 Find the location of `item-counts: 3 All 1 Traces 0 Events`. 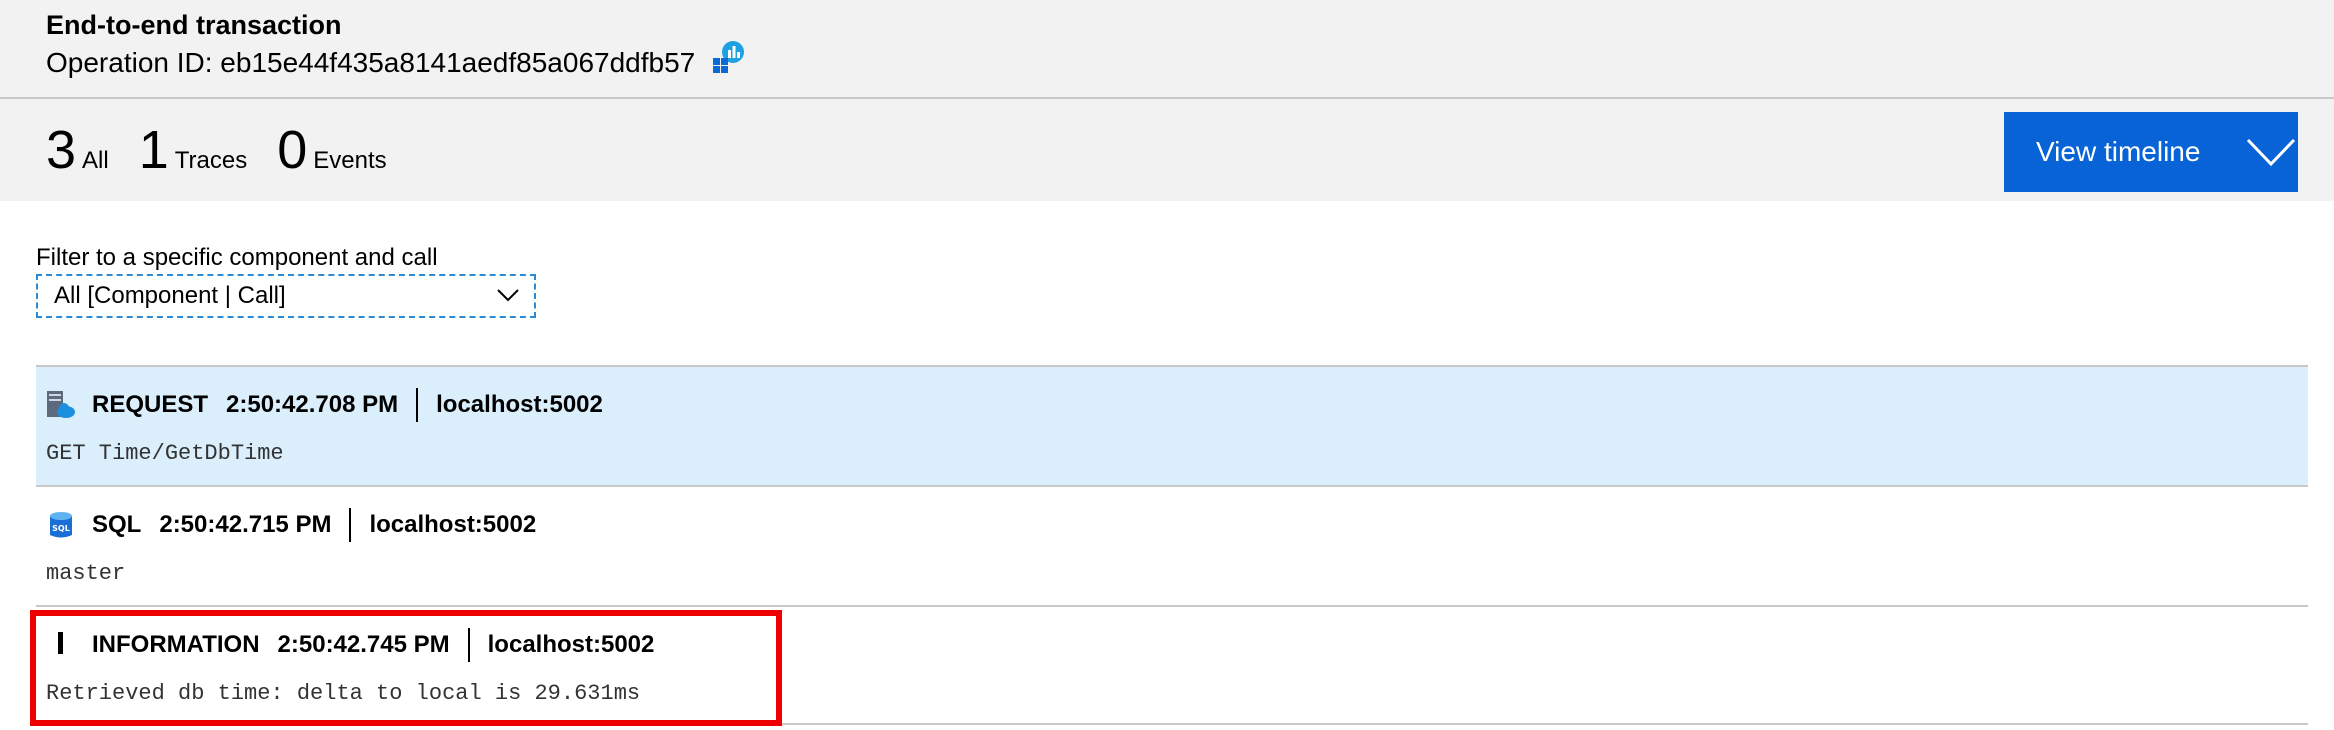

item-counts: 3 All 1 Traces 0 Events is located at coordinates (231, 150).